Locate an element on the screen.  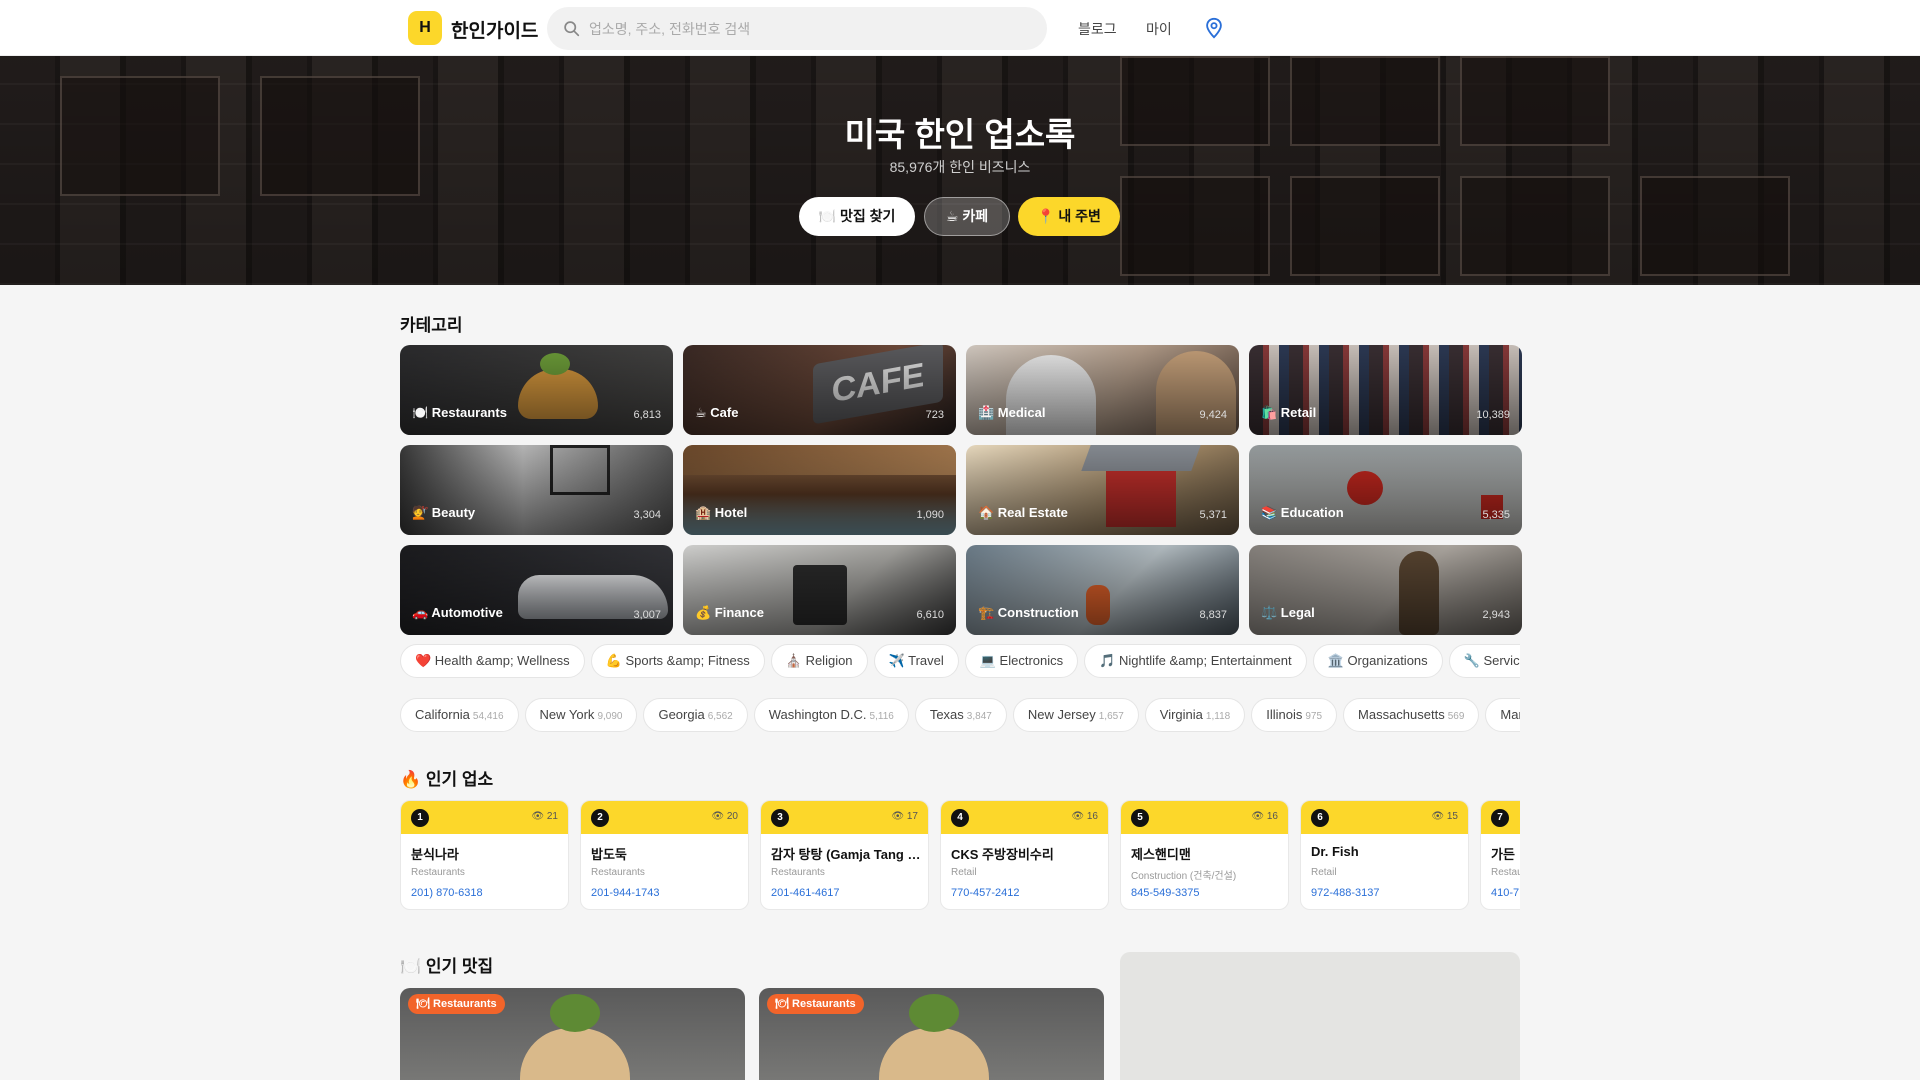
business-category: Construction (건축/건설) is located at coordinates (1184, 876).